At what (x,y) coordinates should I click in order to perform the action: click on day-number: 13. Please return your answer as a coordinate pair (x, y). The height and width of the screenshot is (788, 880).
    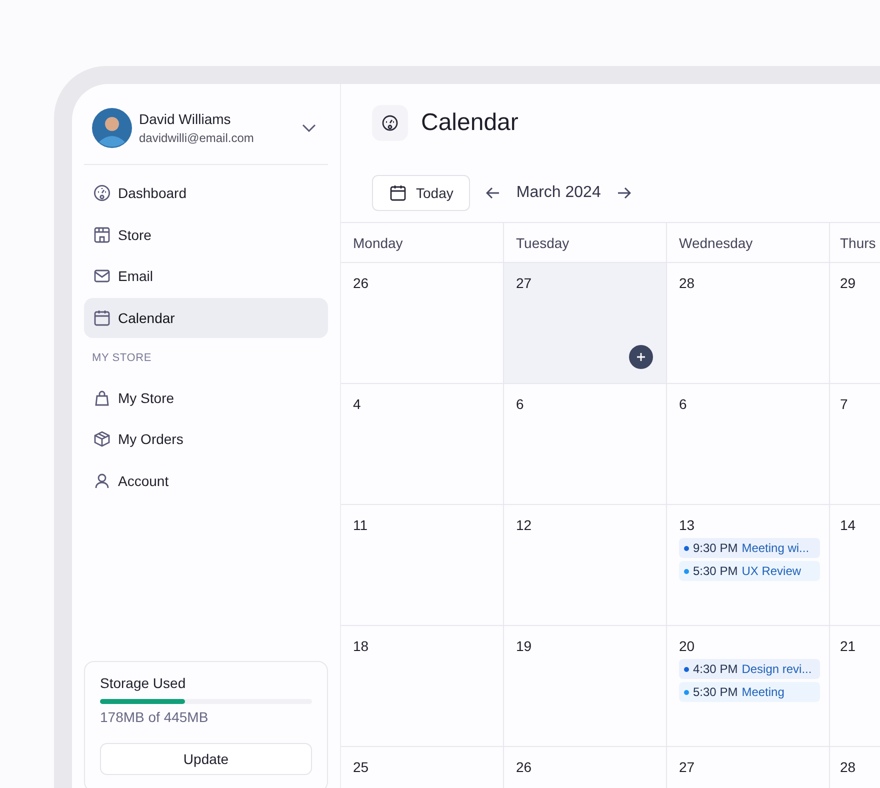
    Looking at the image, I should click on (687, 525).